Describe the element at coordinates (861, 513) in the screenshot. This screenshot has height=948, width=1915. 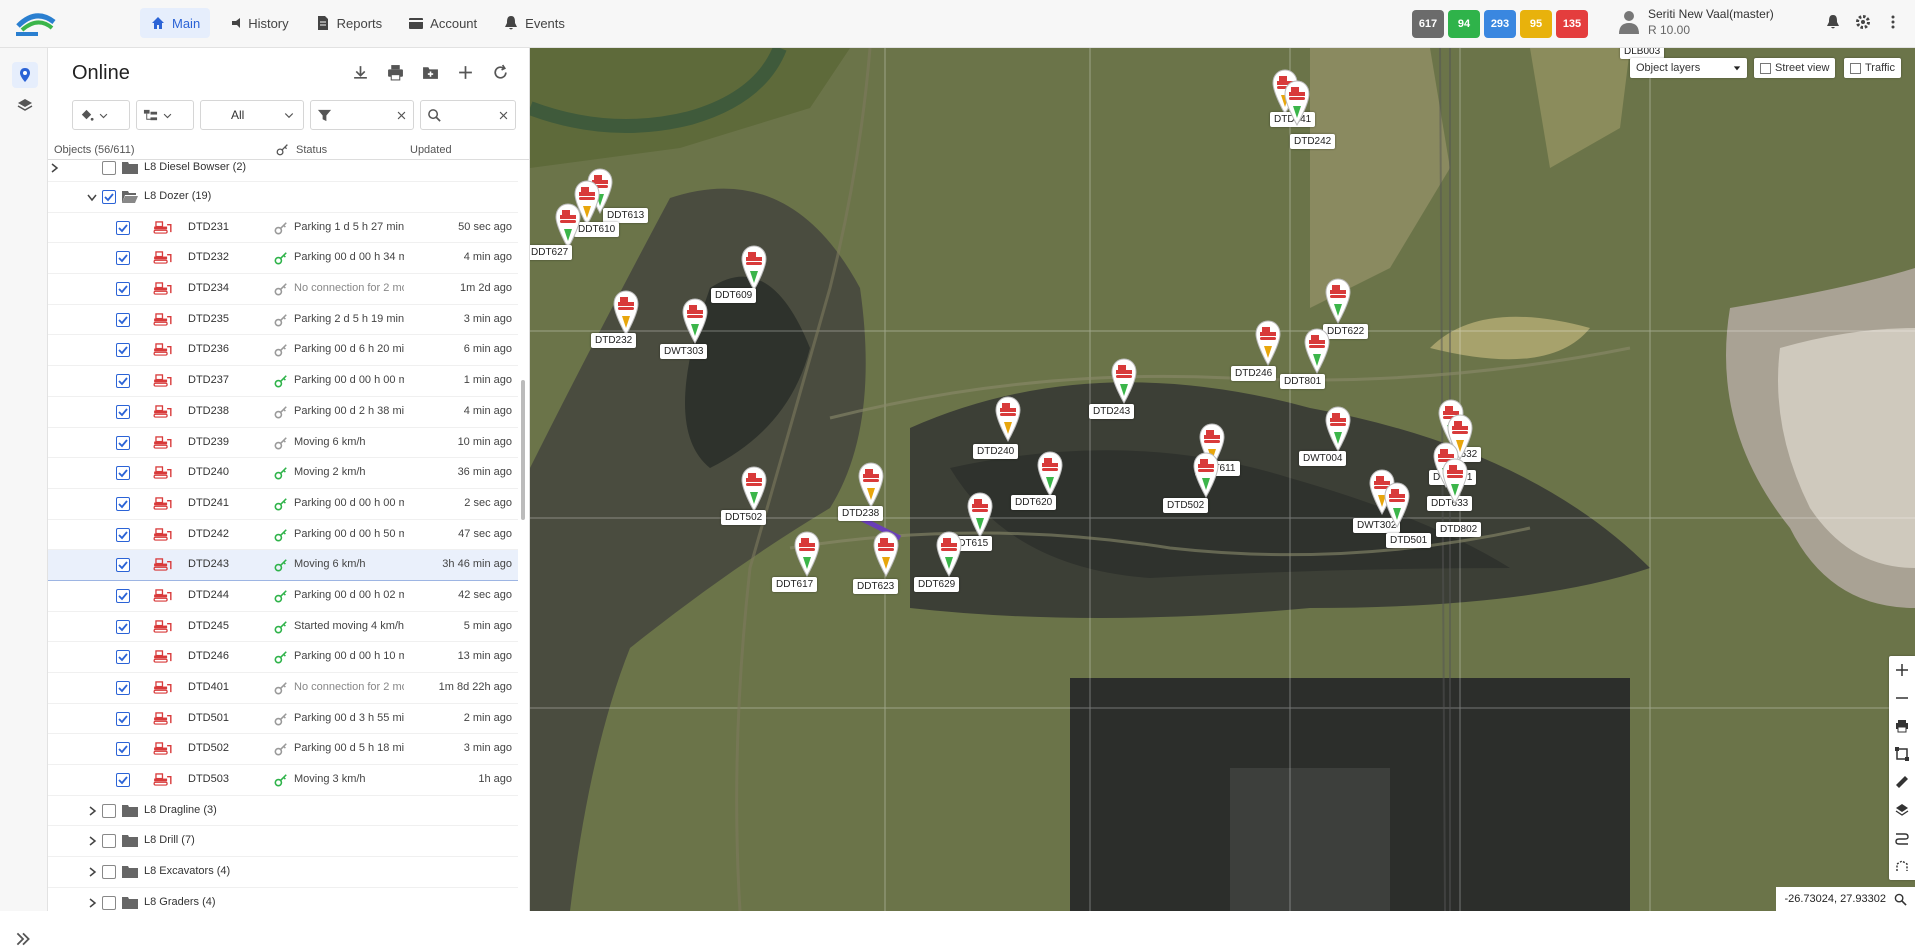
I see `marker-label: DTD238` at that location.